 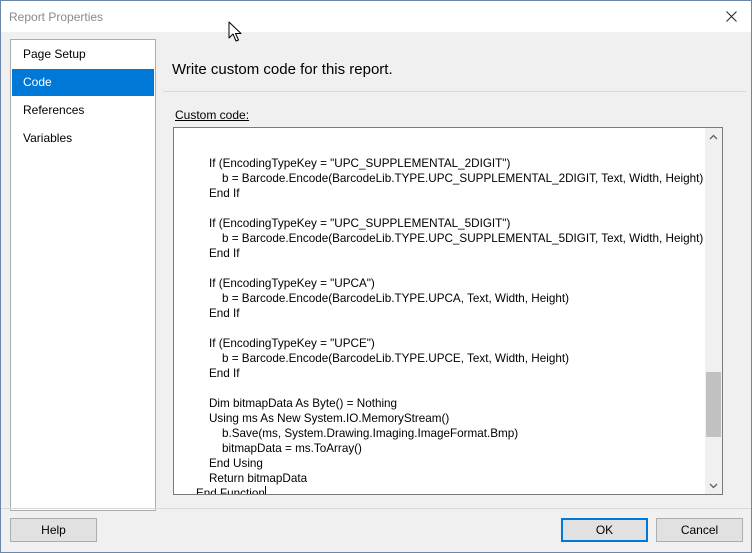 I want to click on scroll-down-button, so click(x=713, y=485).